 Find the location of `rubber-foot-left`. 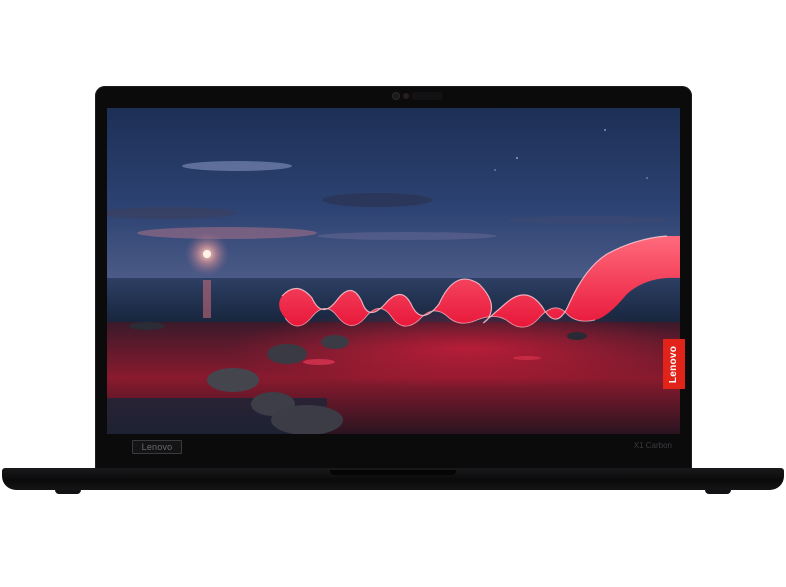

rubber-foot-left is located at coordinates (68, 492).